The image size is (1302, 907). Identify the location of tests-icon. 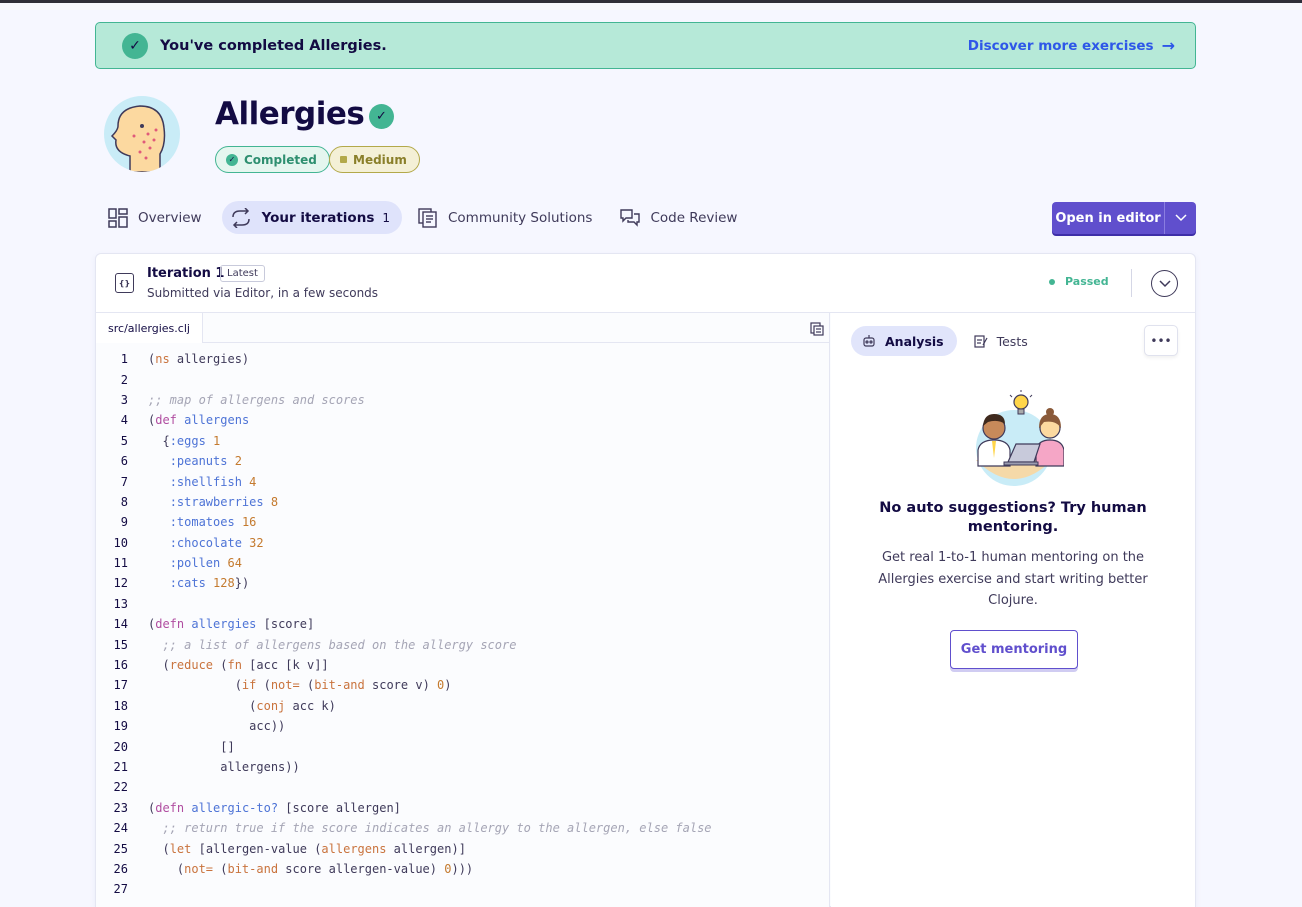
(981, 341).